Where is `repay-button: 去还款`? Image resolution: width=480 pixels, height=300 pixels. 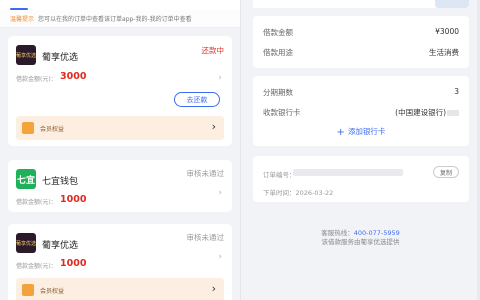
repay-button: 去还款 is located at coordinates (197, 99).